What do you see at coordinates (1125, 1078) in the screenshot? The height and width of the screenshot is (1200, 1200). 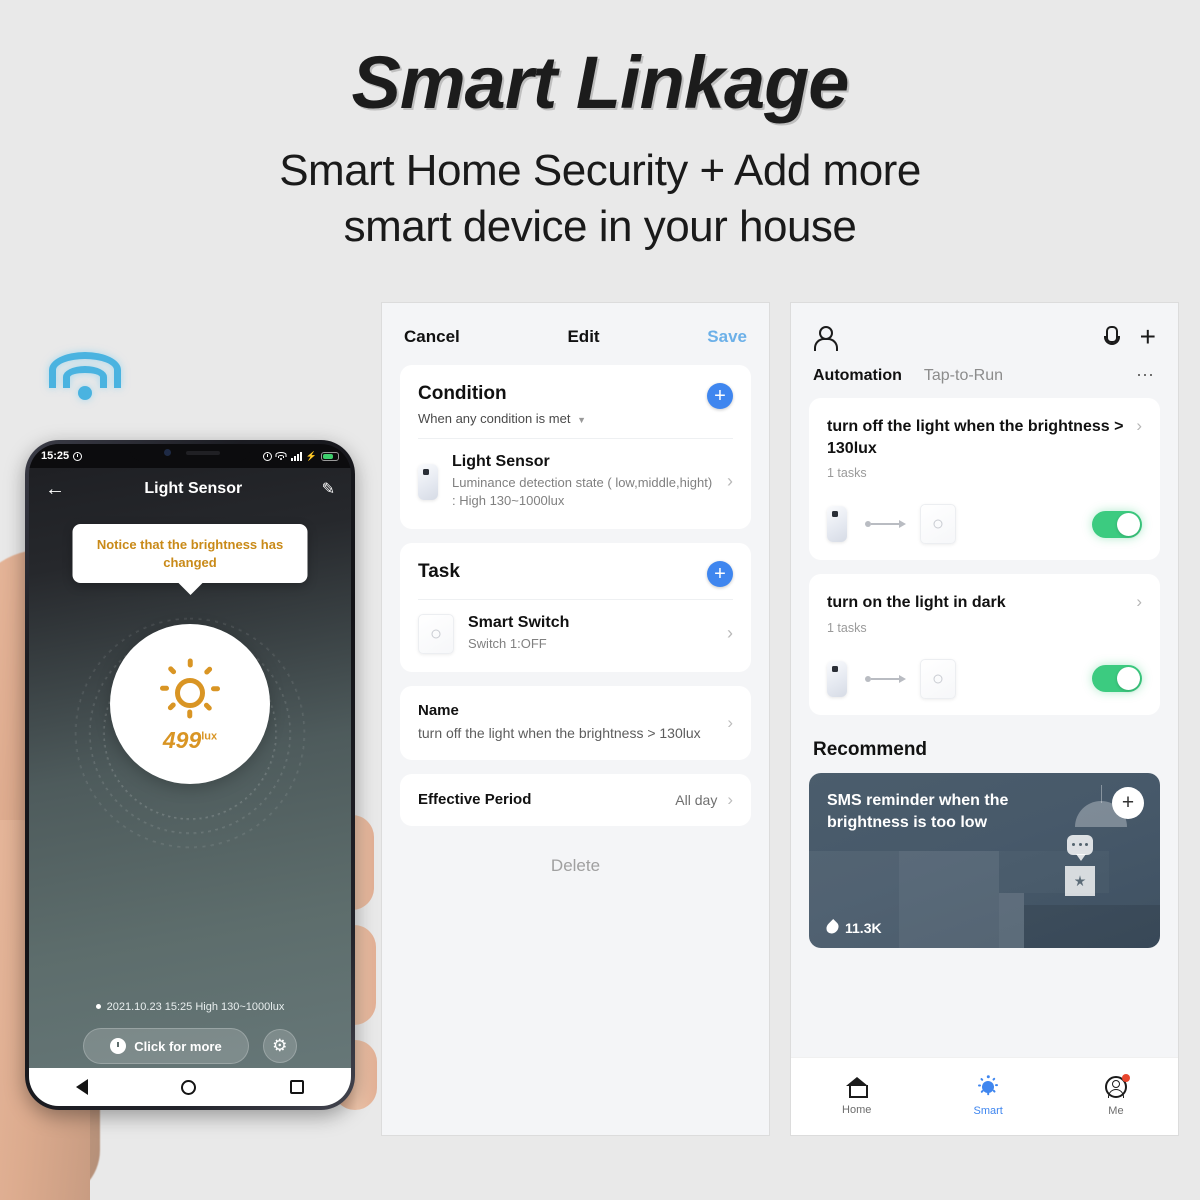 I see `notification-badge` at bounding box center [1125, 1078].